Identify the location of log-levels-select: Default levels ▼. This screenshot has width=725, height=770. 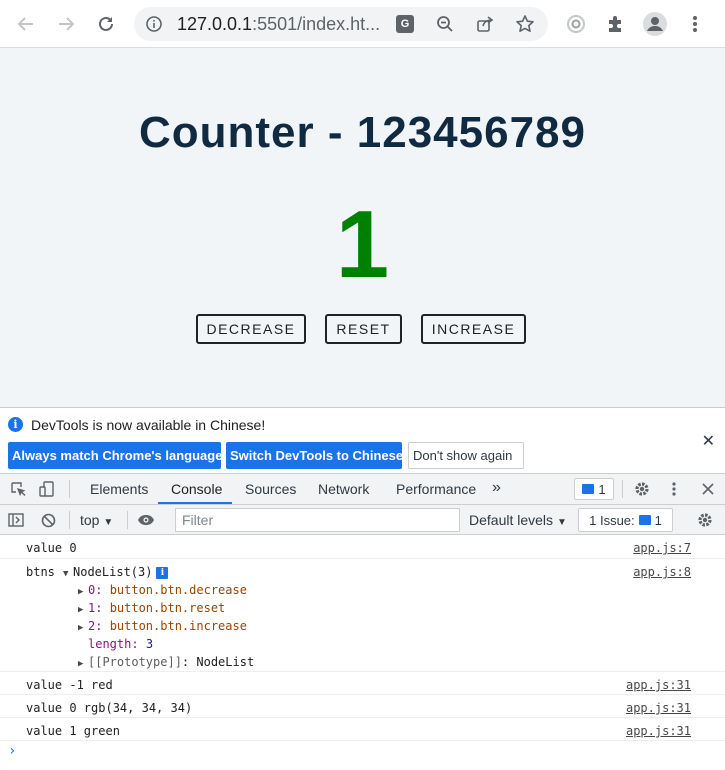
(518, 520).